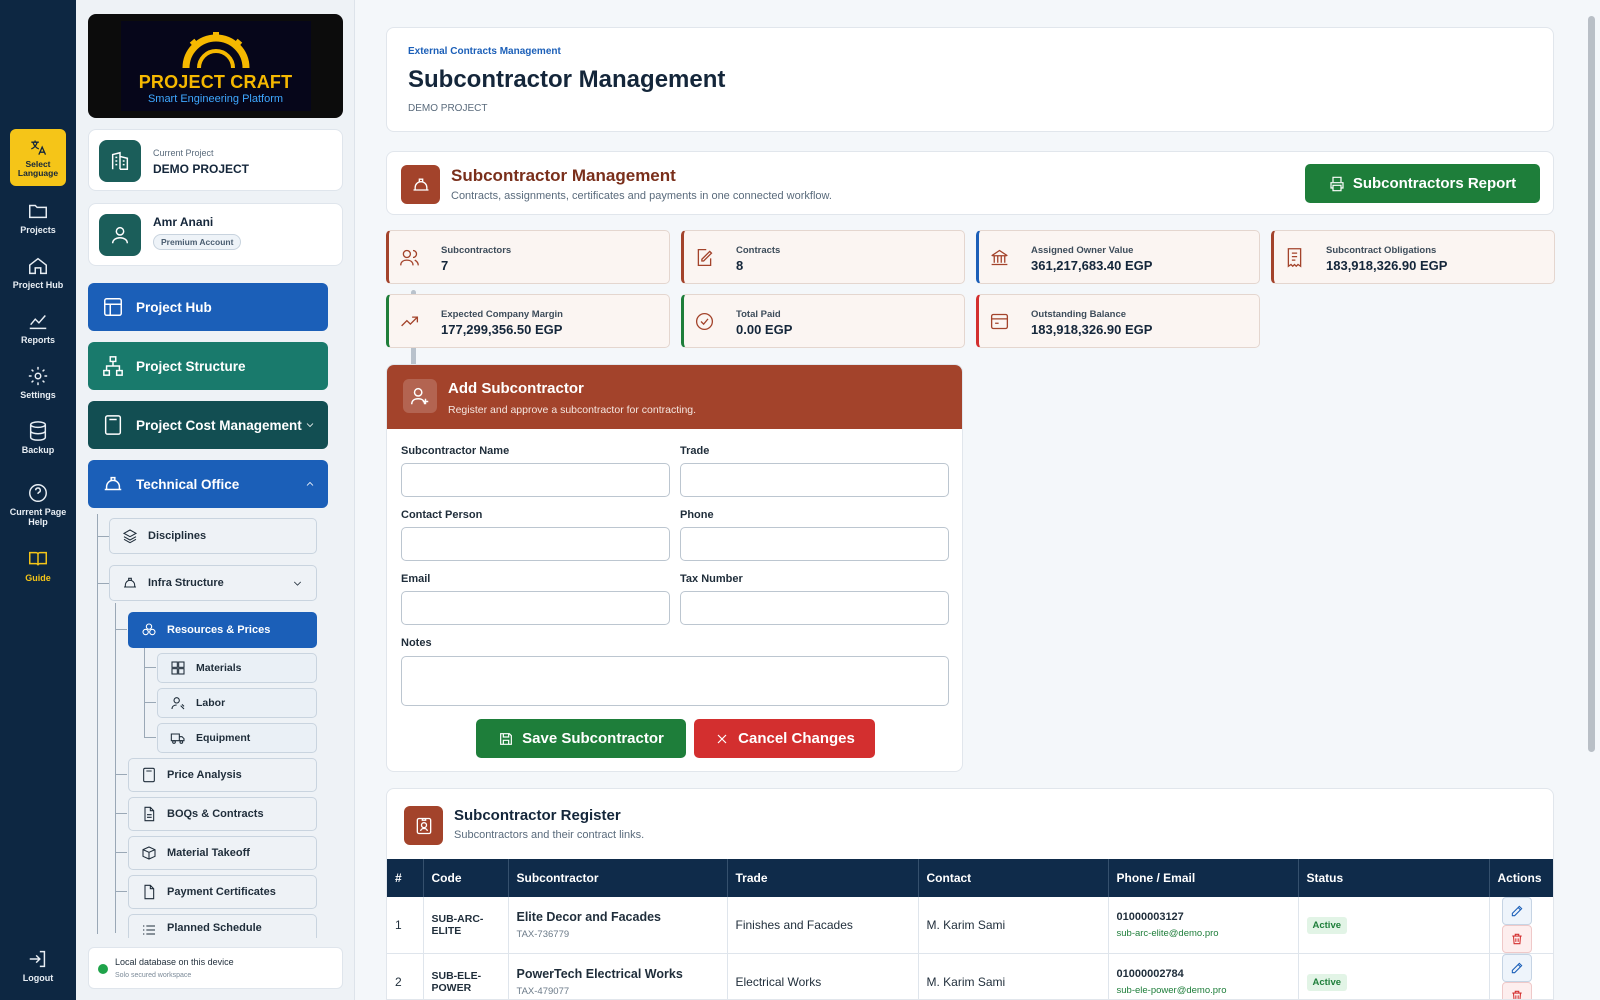 This screenshot has height=1000, width=1600. What do you see at coordinates (705, 257) in the screenshot?
I see `contract-icon` at bounding box center [705, 257].